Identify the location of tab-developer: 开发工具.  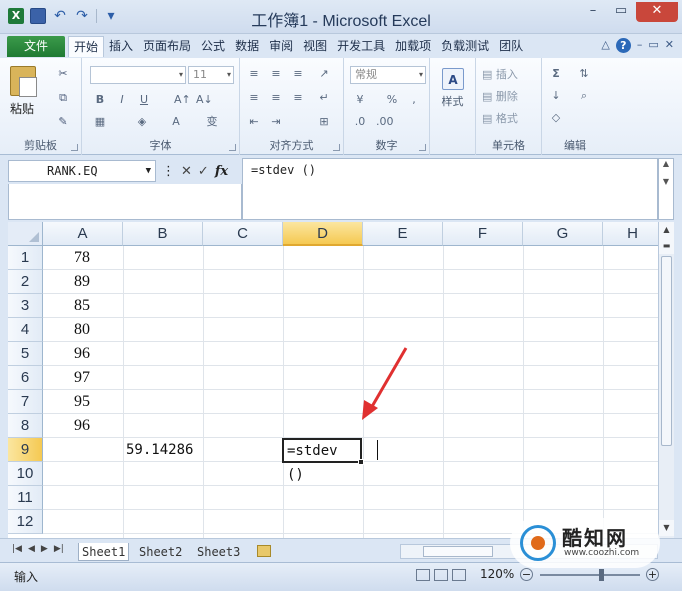
(361, 46).